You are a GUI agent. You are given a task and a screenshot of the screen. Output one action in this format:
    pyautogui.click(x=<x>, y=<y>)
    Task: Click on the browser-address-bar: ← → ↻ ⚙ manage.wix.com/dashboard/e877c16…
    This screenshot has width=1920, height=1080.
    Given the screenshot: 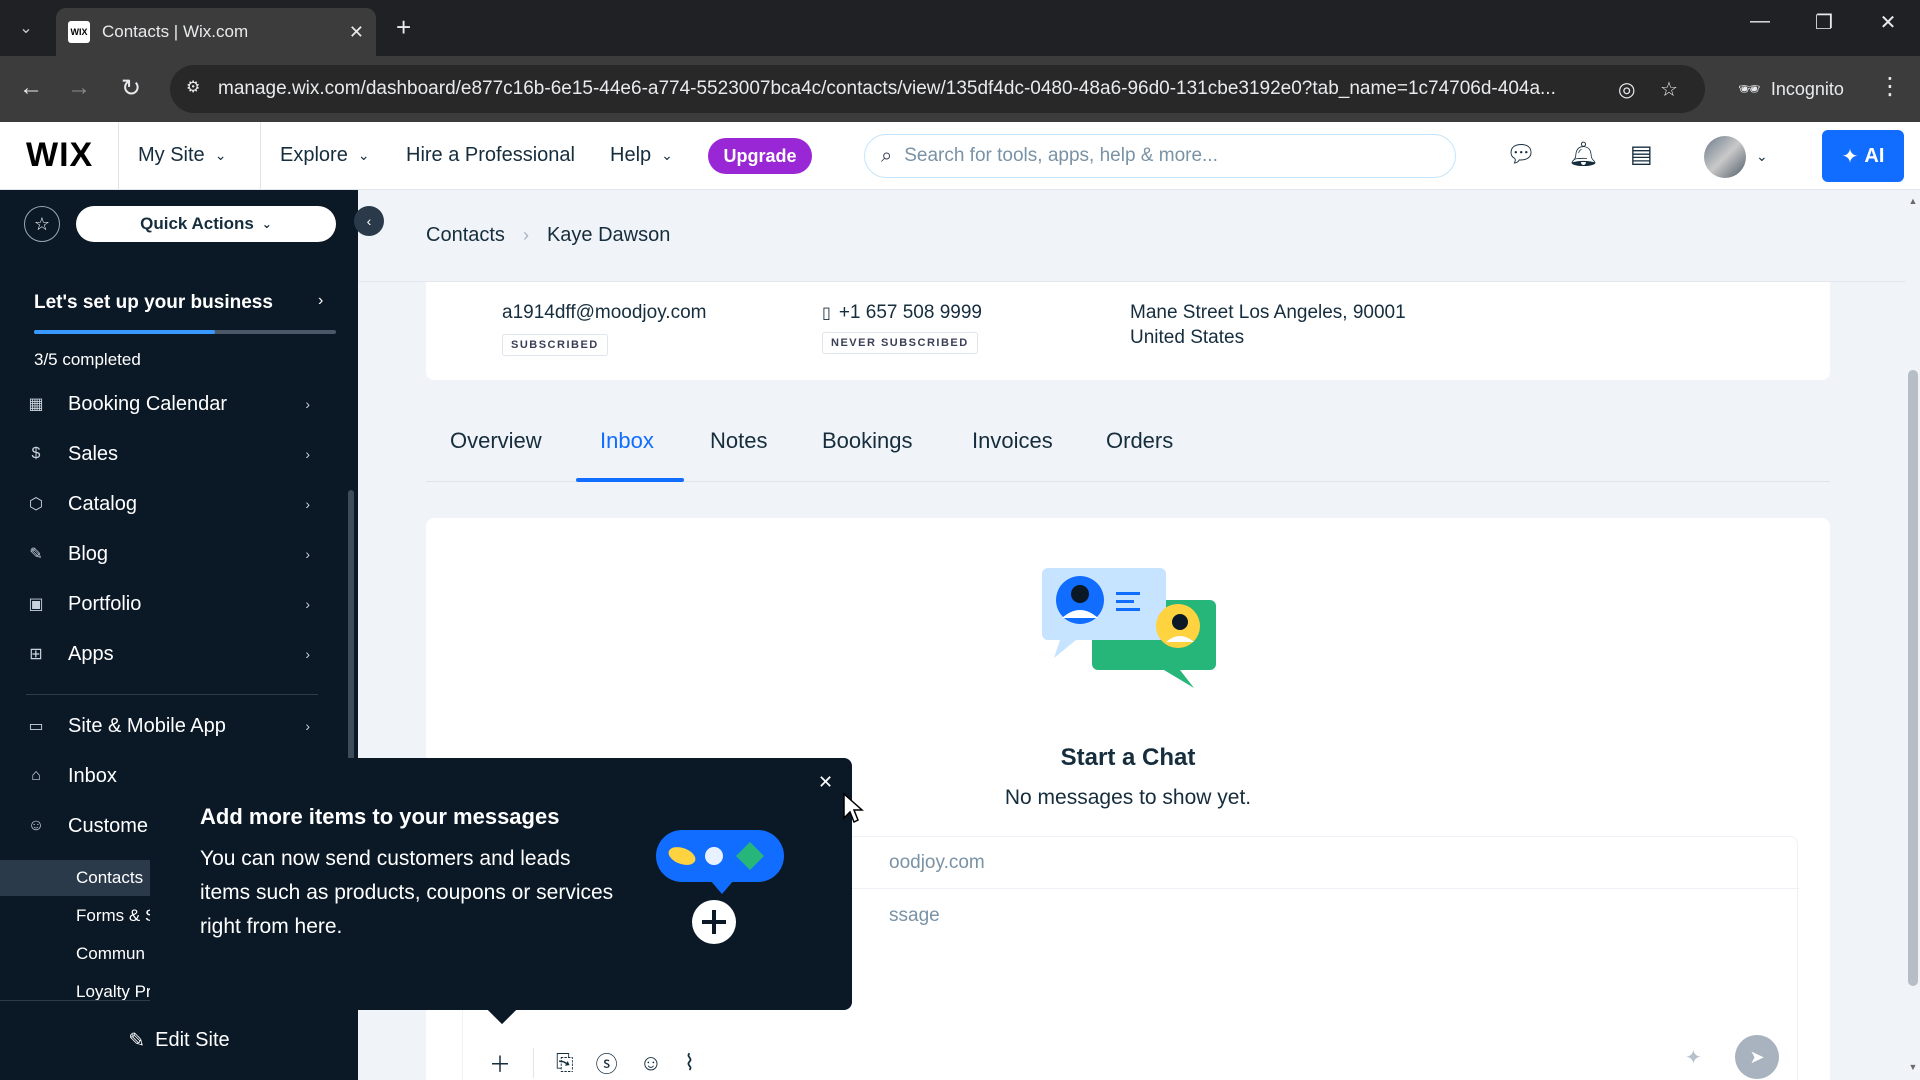 What is the action you would take?
    pyautogui.click(x=960, y=89)
    